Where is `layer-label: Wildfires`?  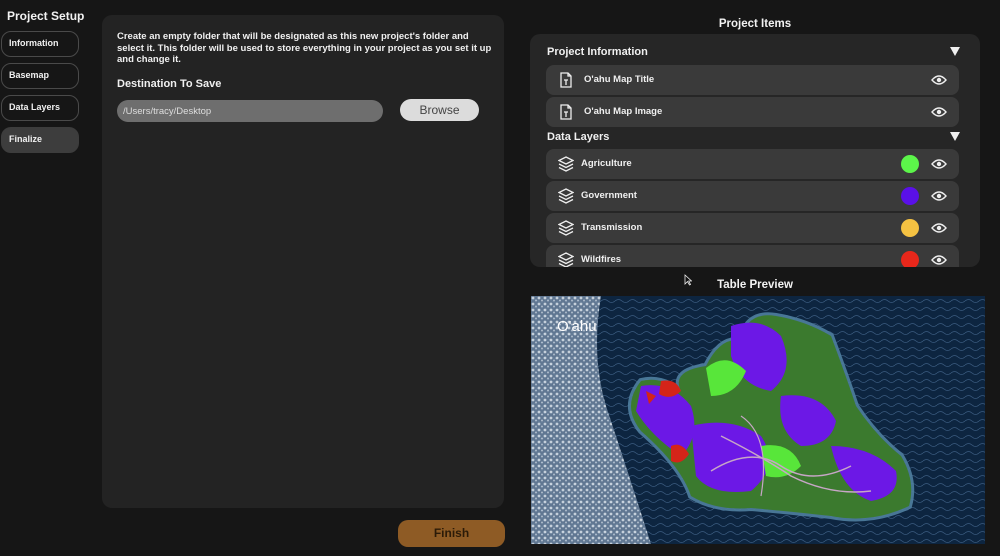
layer-label: Wildfires is located at coordinates (601, 259).